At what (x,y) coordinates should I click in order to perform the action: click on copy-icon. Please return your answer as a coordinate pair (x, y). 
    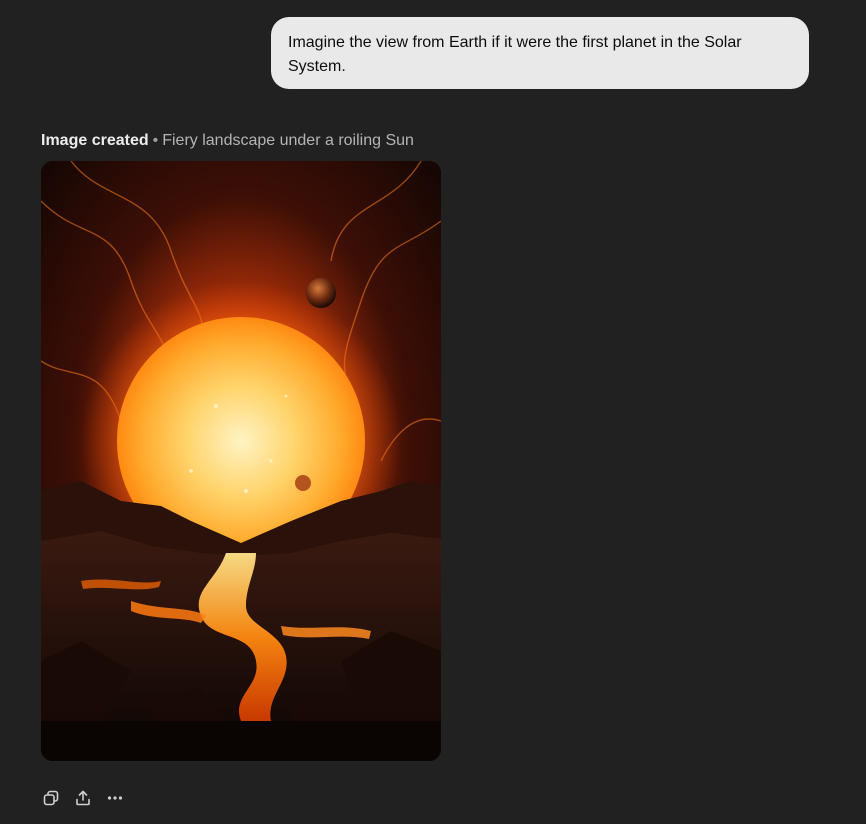
    Looking at the image, I should click on (51, 798).